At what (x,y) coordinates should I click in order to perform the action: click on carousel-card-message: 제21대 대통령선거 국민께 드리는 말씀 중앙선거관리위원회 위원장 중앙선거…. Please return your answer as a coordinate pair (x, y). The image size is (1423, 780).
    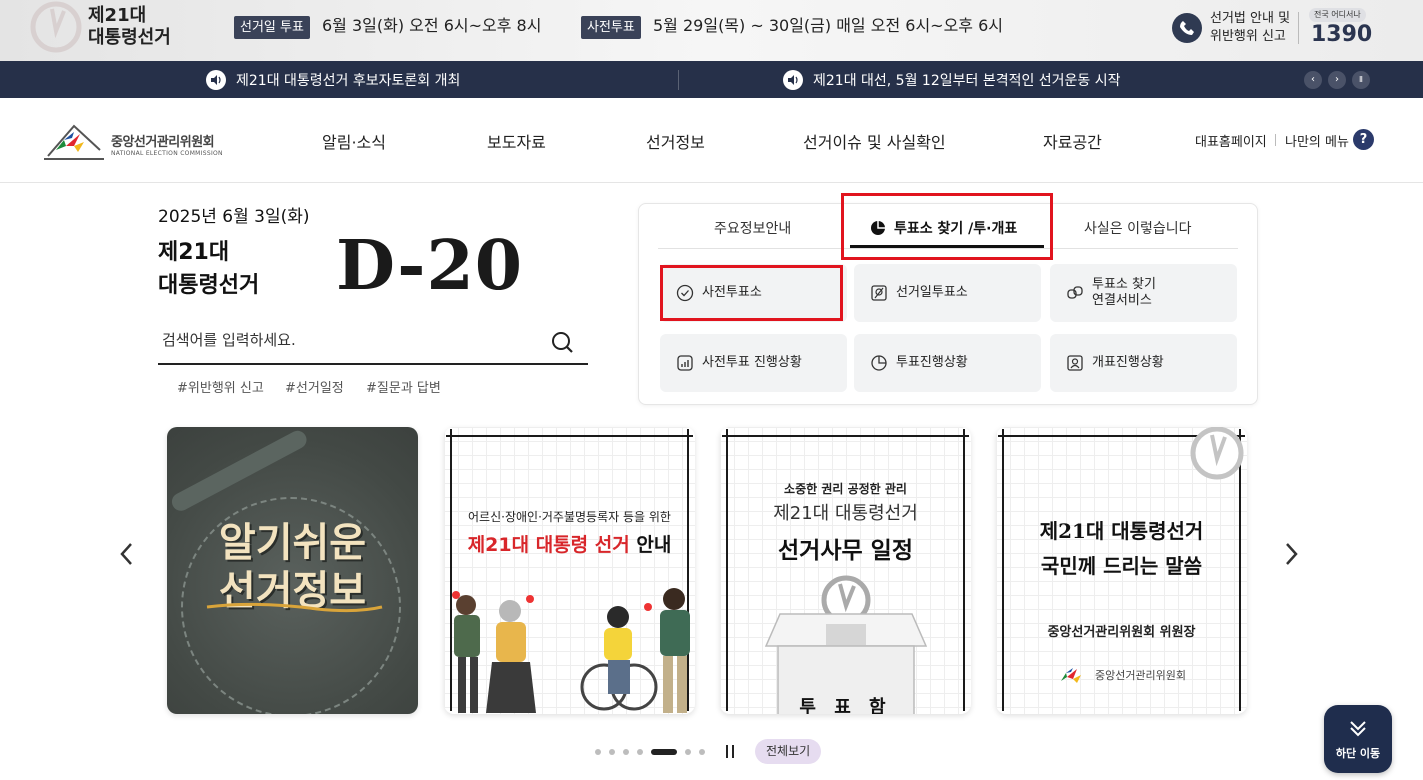
    Looking at the image, I should click on (1121, 570).